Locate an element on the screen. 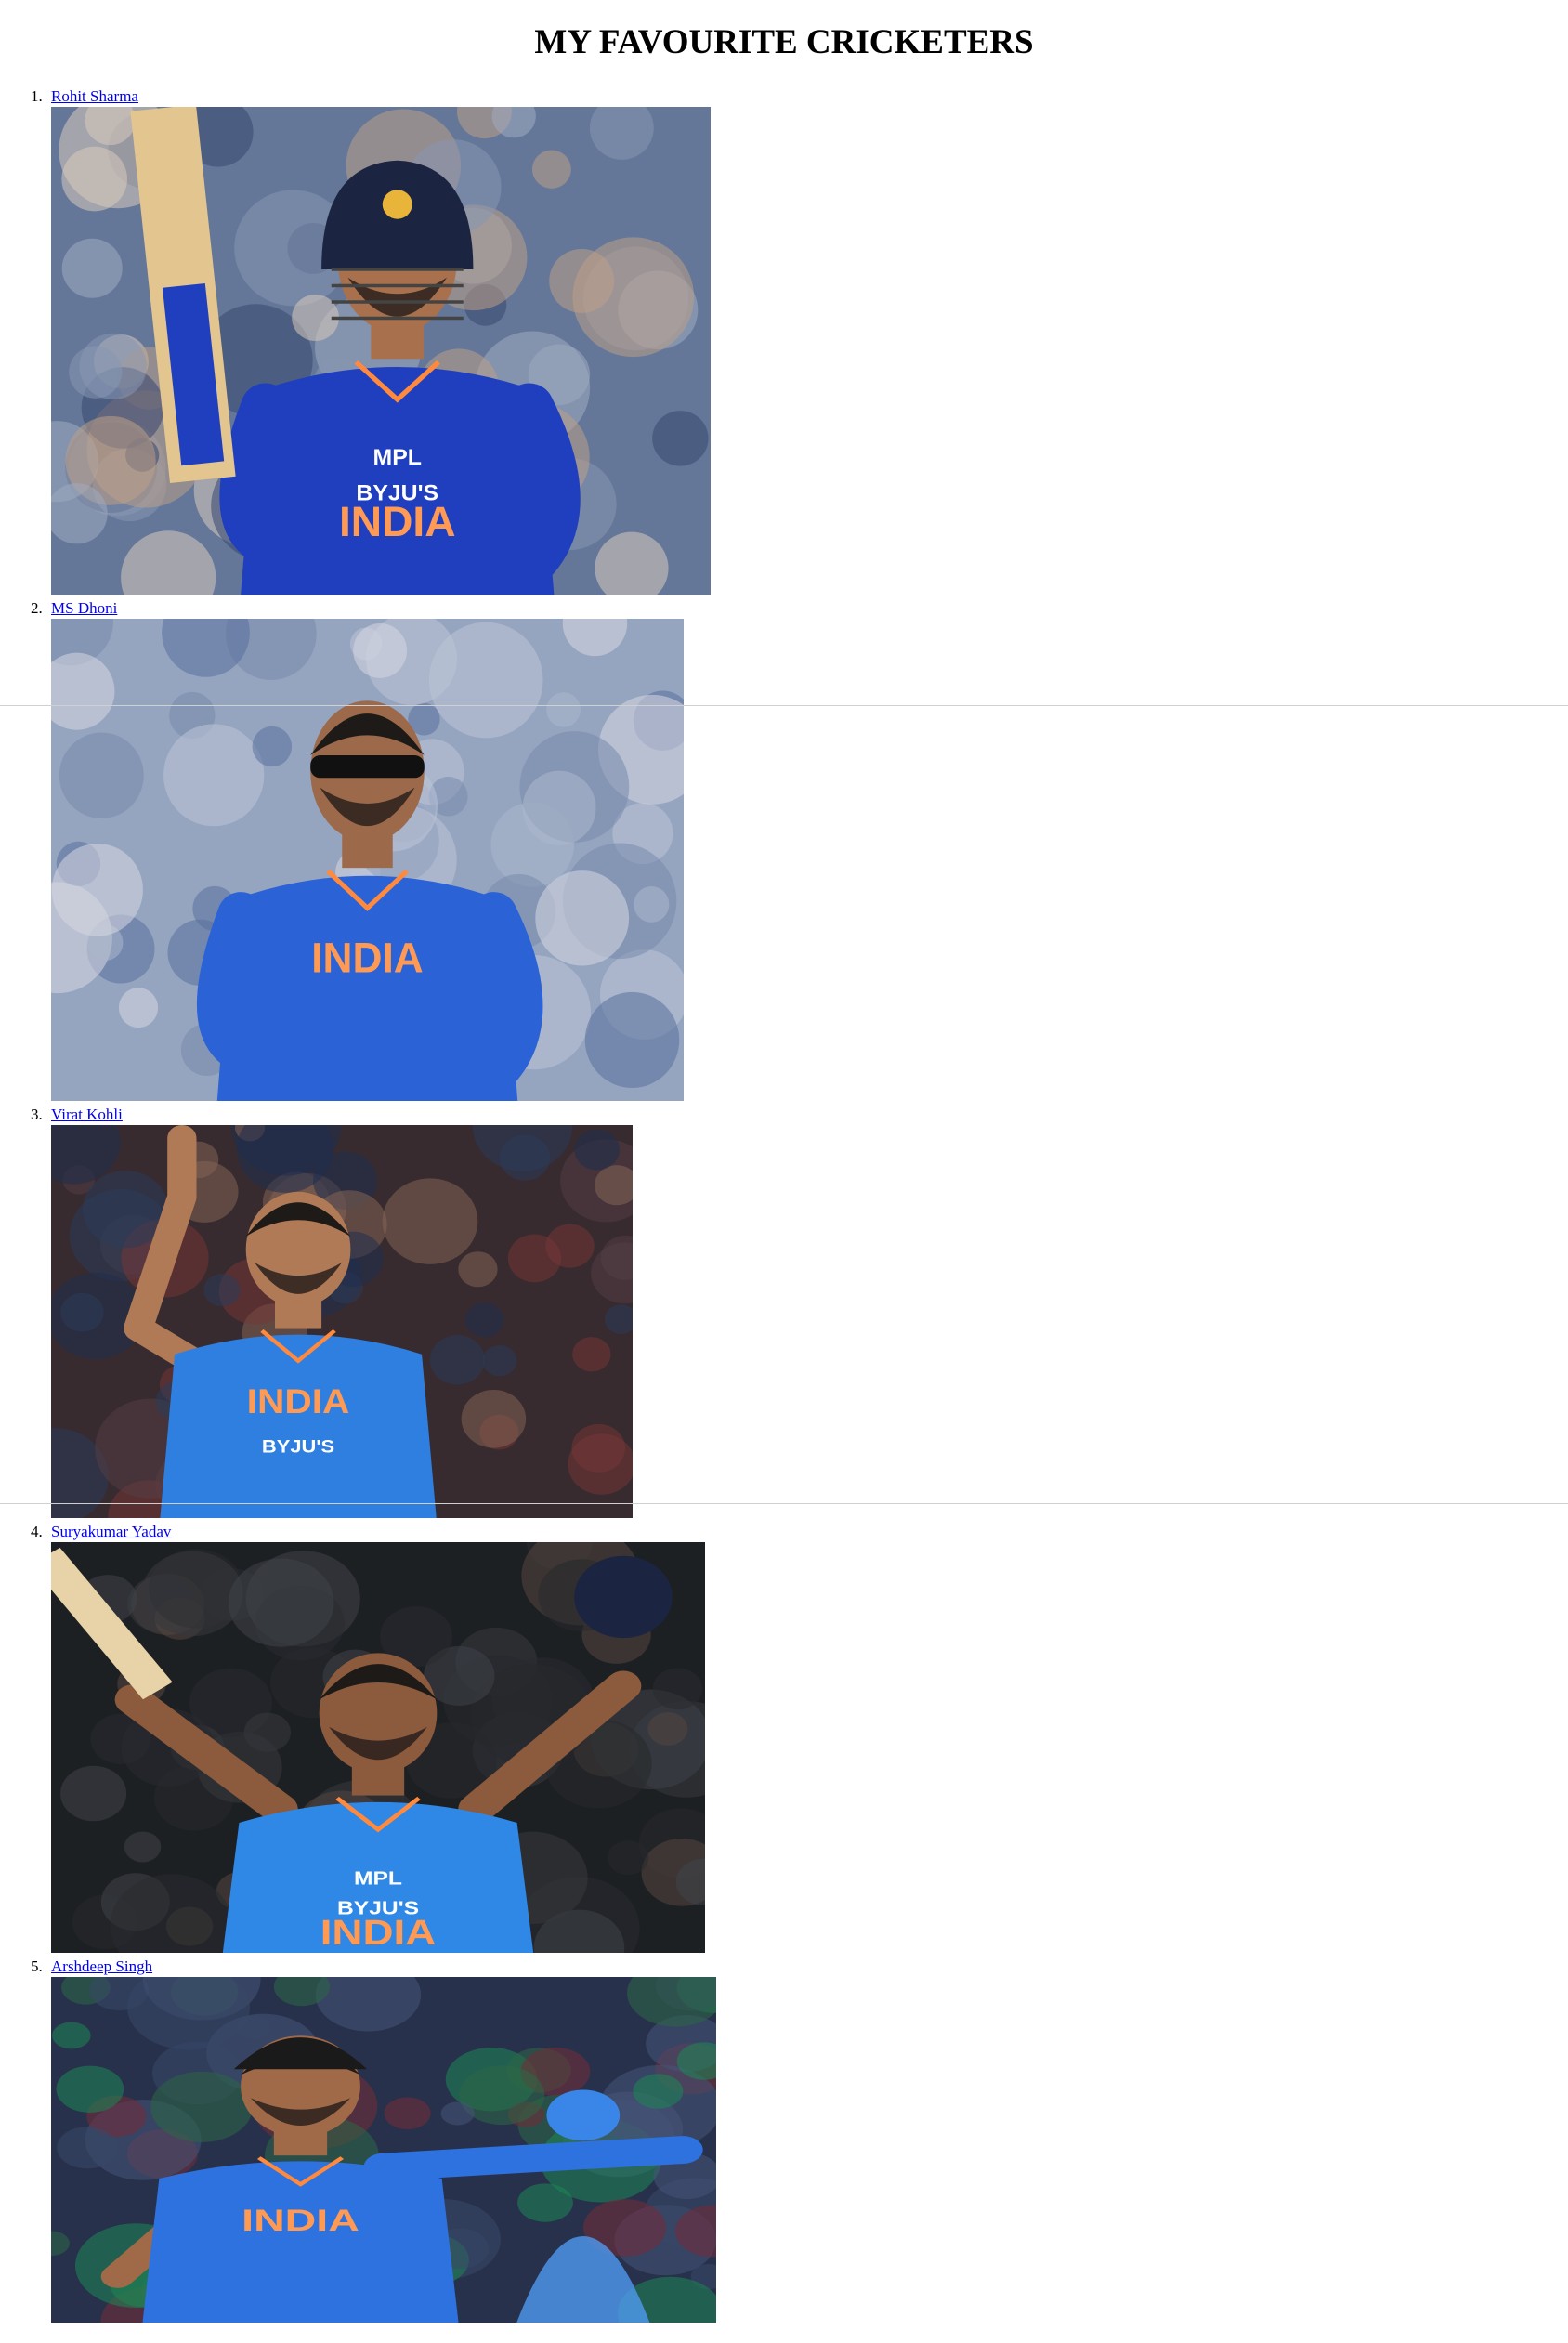 The image size is (1568, 2343). photo-illustration: INDIA BYJU'S is located at coordinates (342, 1321).